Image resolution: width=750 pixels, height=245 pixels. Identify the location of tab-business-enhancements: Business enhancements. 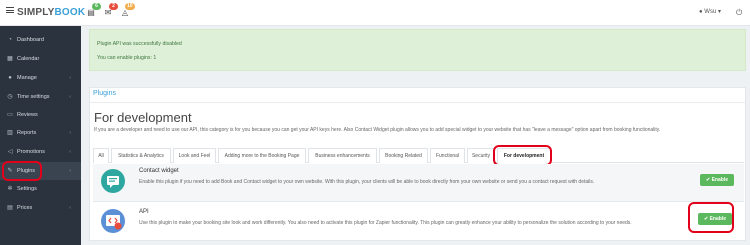
(342, 155).